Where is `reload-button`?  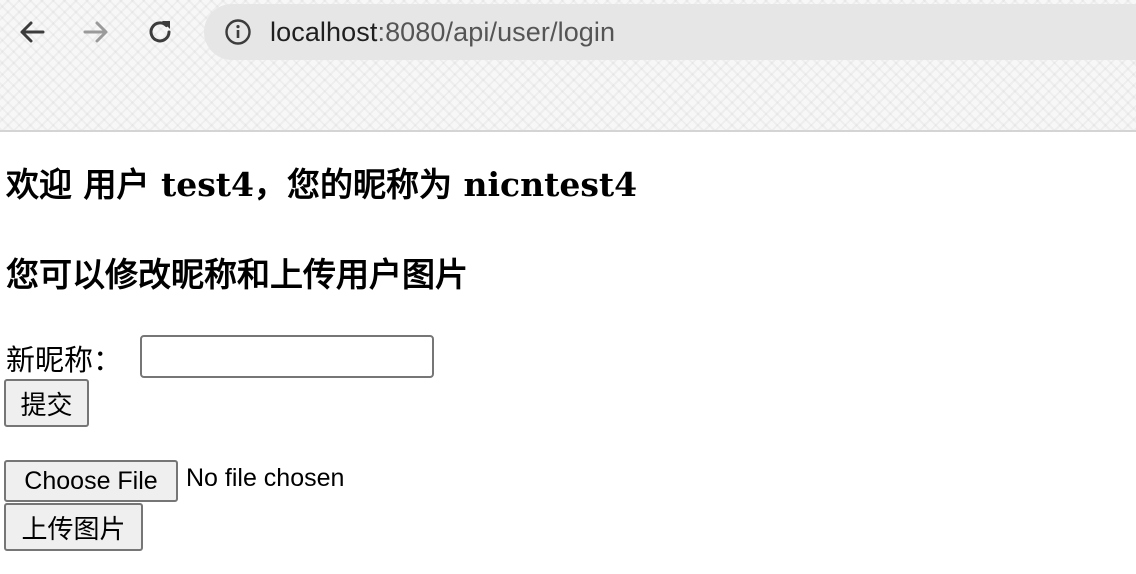 reload-button is located at coordinates (160, 32).